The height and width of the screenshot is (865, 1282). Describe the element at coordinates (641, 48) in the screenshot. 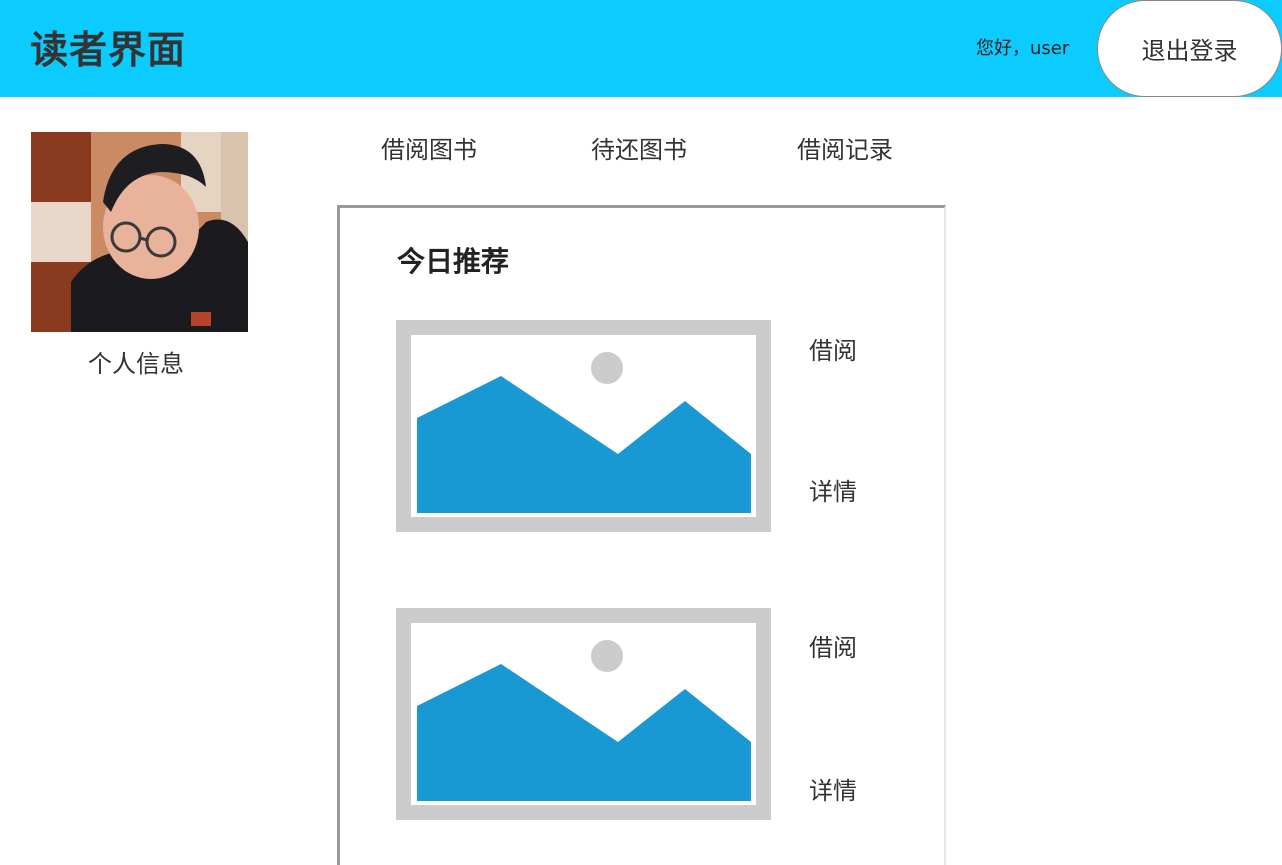

I see `top-header: 读者界面 您好，user 退出登录` at that location.